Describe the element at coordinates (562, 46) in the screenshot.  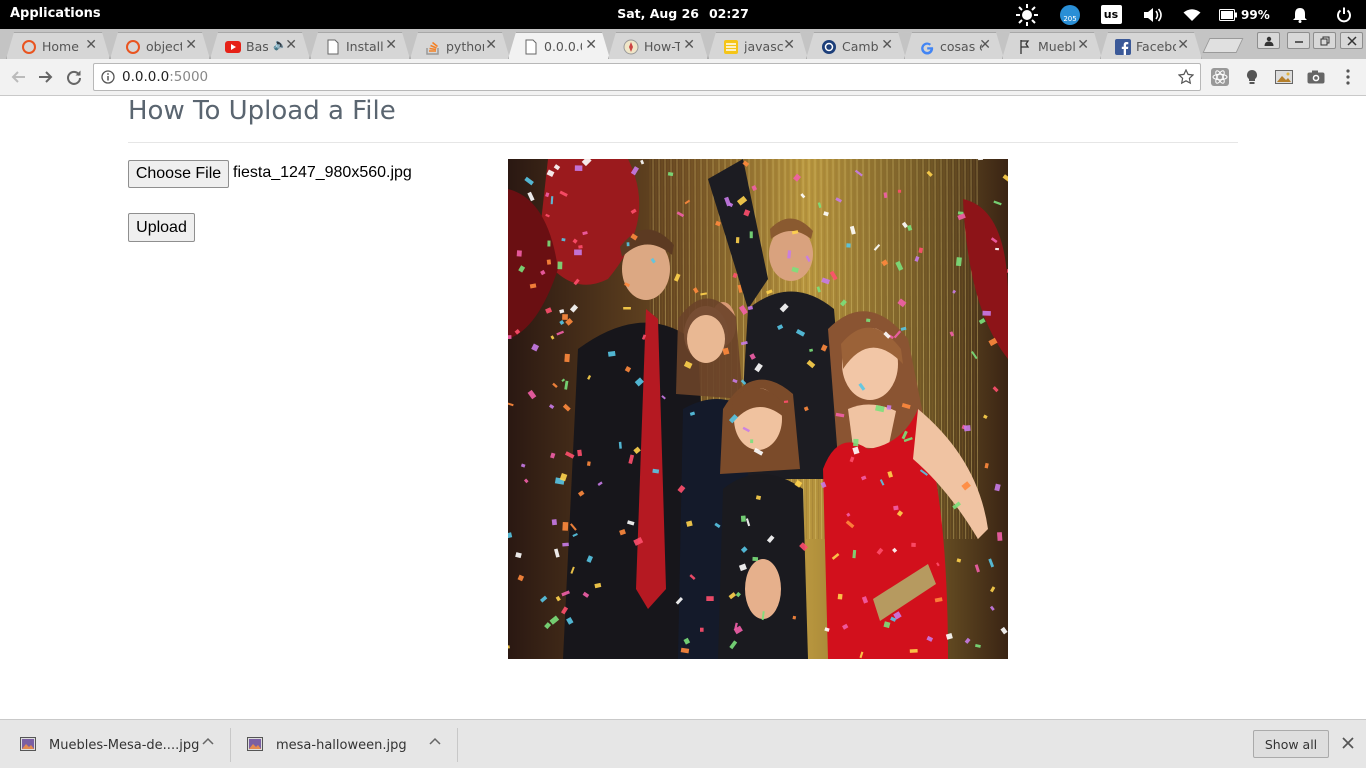
I see `tab-label: 0.0.0.0` at that location.